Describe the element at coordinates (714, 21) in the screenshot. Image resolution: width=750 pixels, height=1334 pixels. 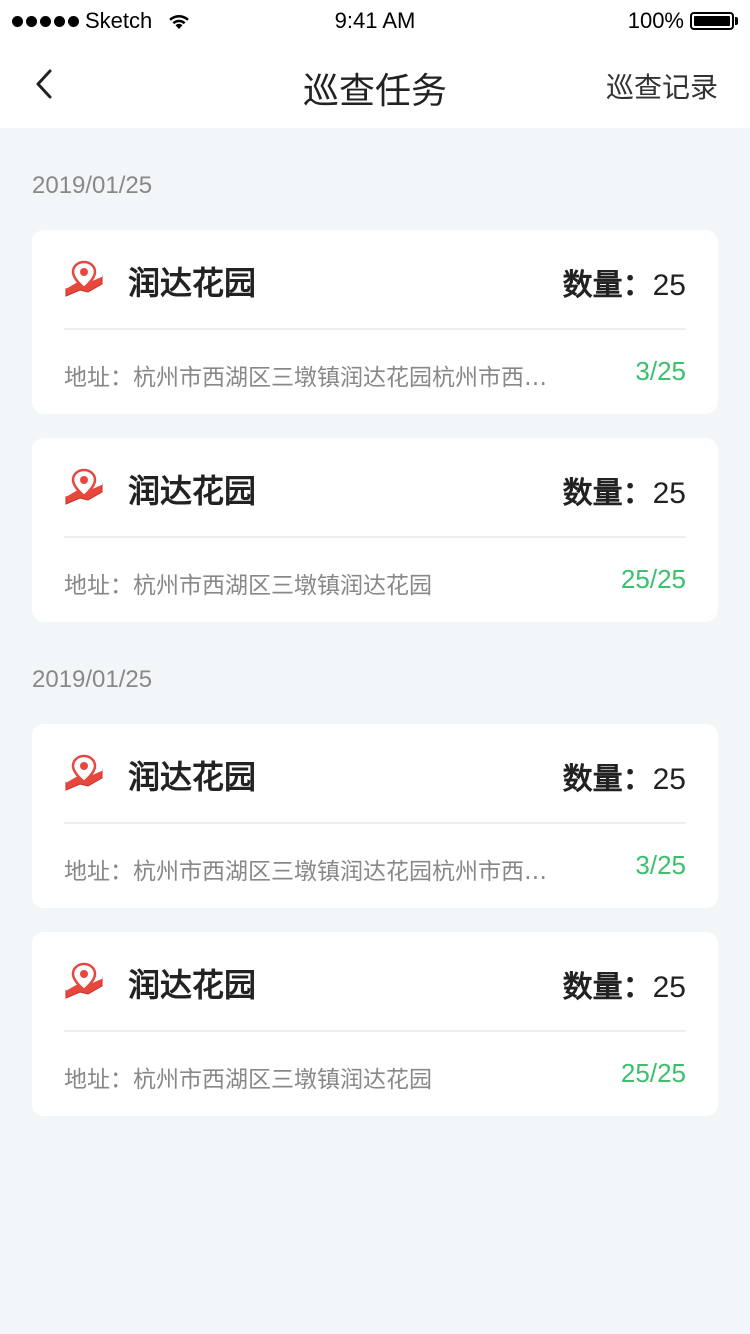
I see `battery-icon` at that location.